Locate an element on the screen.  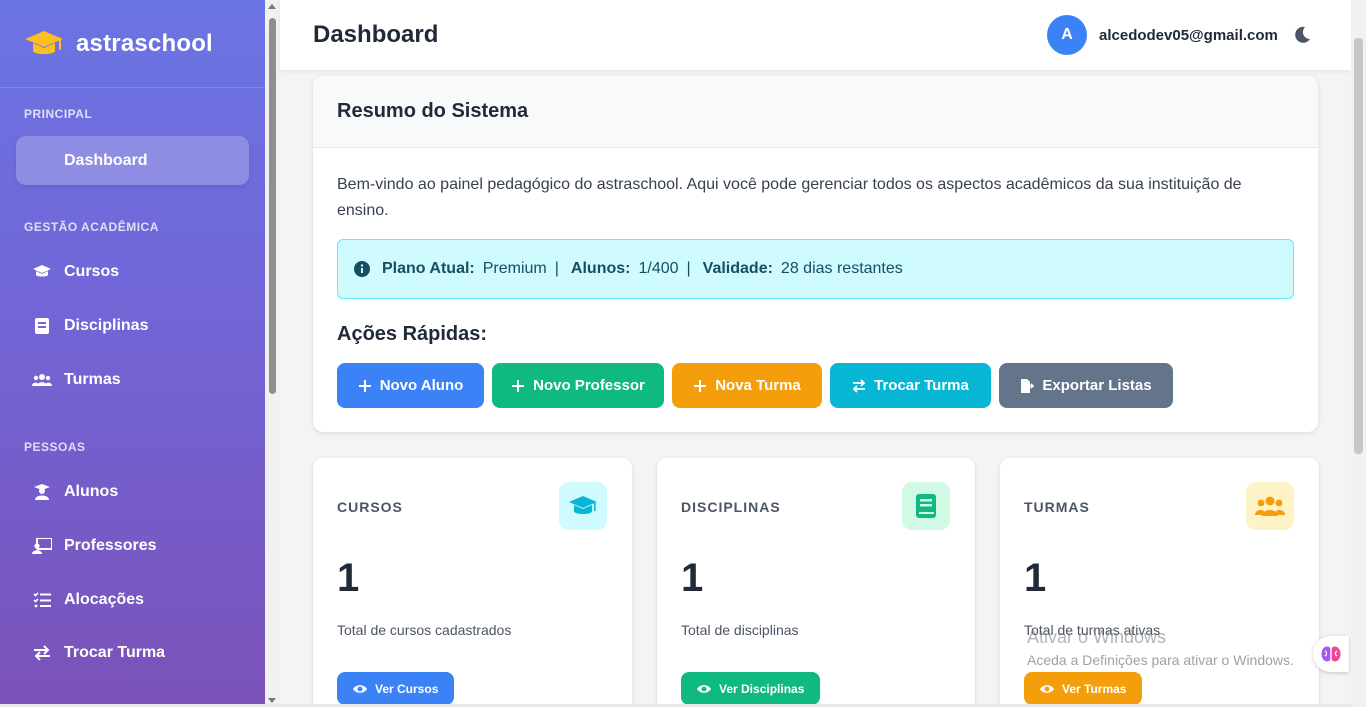
stat-description: Total de disciplinas is located at coordinates (740, 630).